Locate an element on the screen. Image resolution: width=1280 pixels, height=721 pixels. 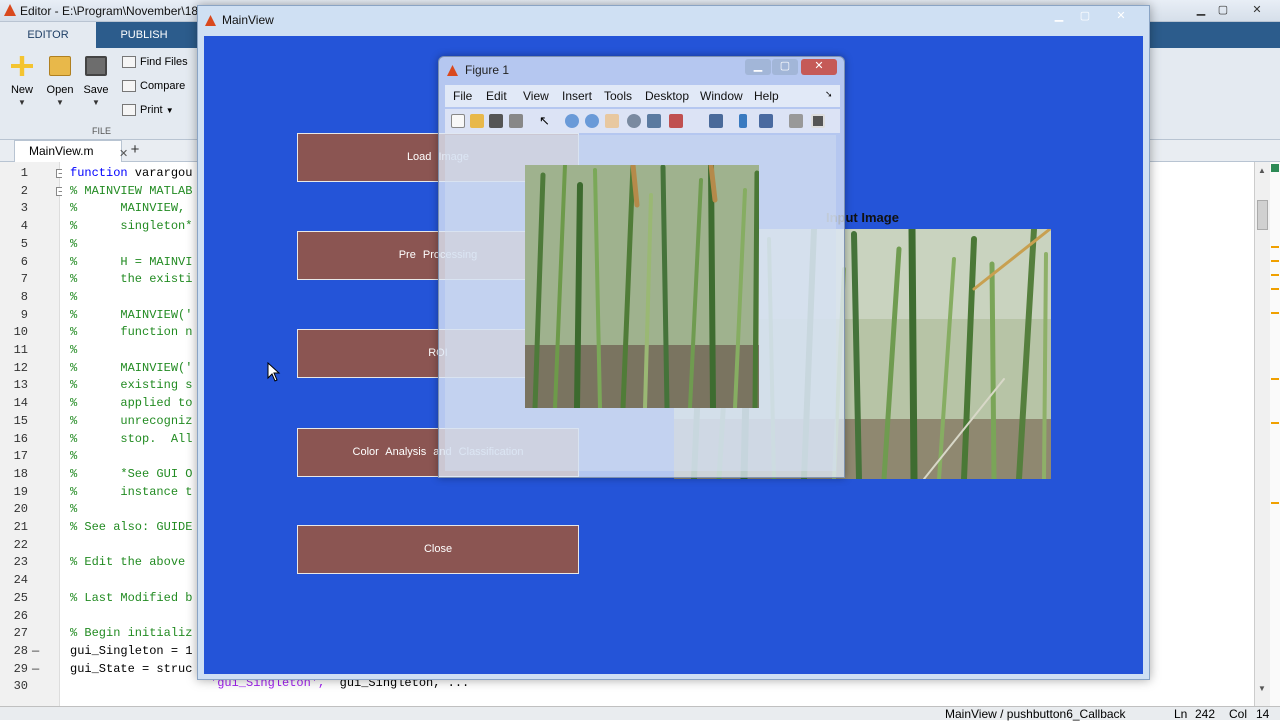
edit-plot-icon: ↖ is located at coordinates (546, 121).